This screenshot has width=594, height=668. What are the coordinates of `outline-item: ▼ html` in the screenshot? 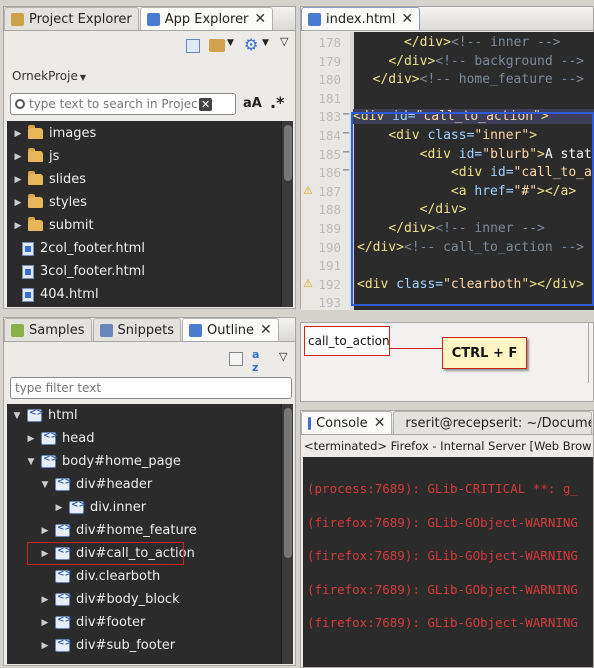 It's located at (150, 415).